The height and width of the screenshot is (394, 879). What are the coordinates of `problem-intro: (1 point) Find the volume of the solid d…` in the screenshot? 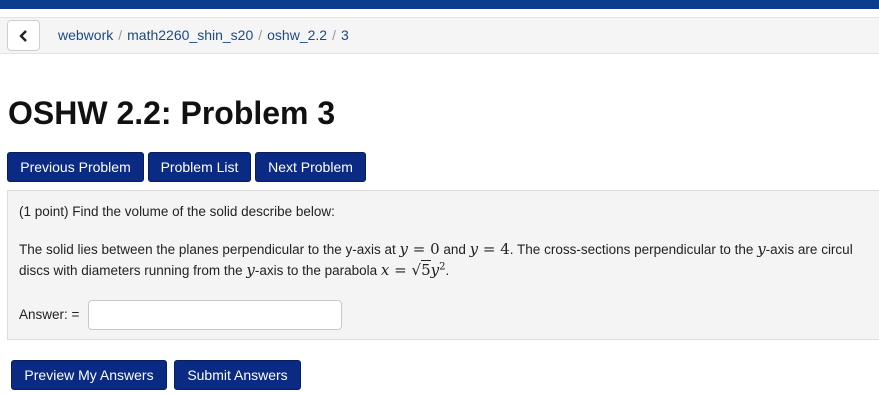 It's located at (177, 211).